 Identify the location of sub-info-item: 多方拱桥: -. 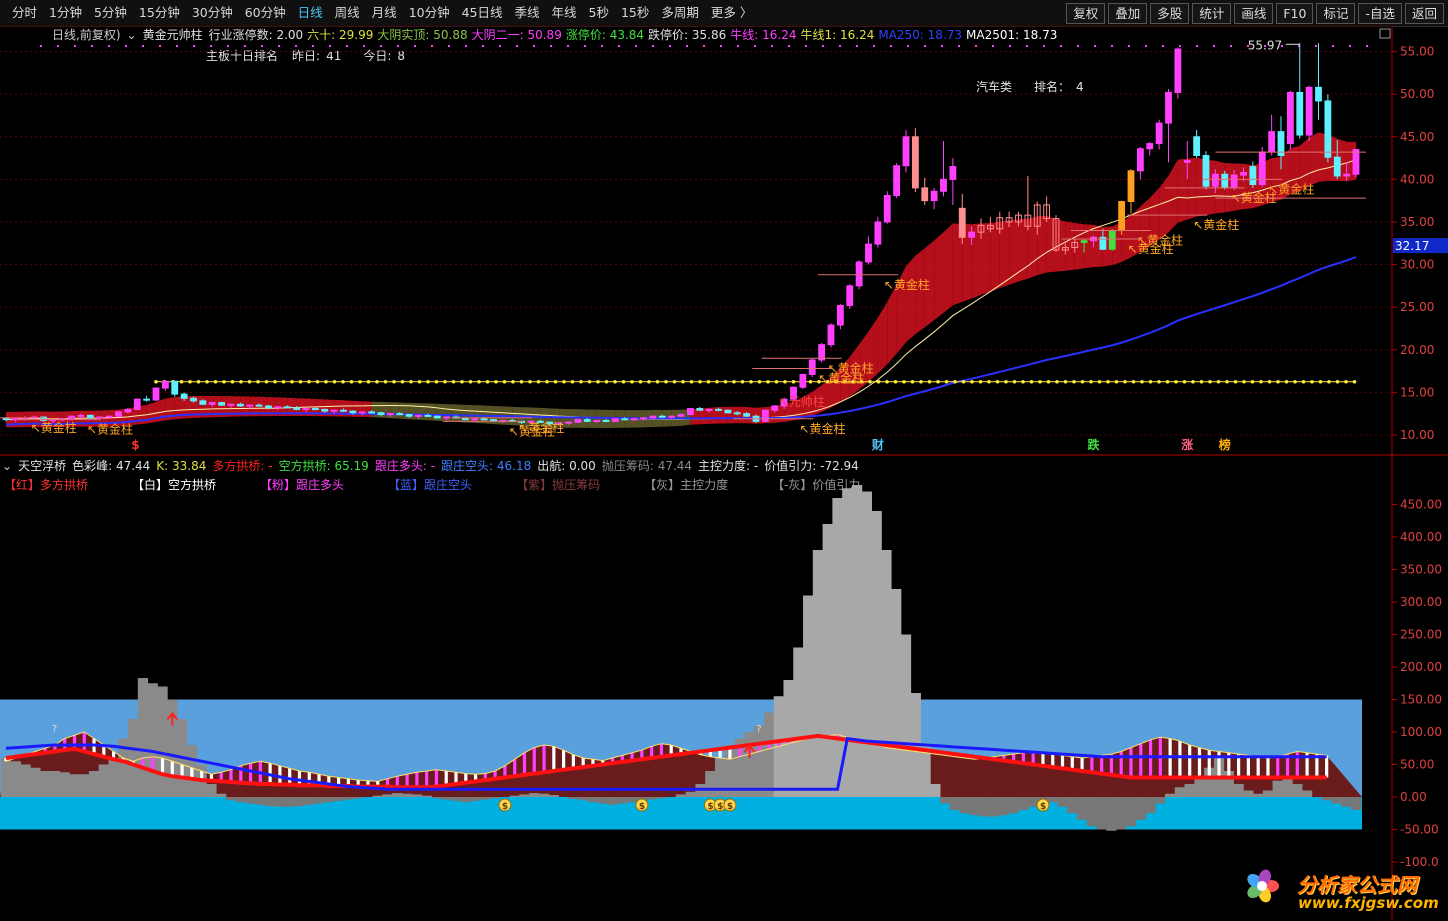
(242, 466).